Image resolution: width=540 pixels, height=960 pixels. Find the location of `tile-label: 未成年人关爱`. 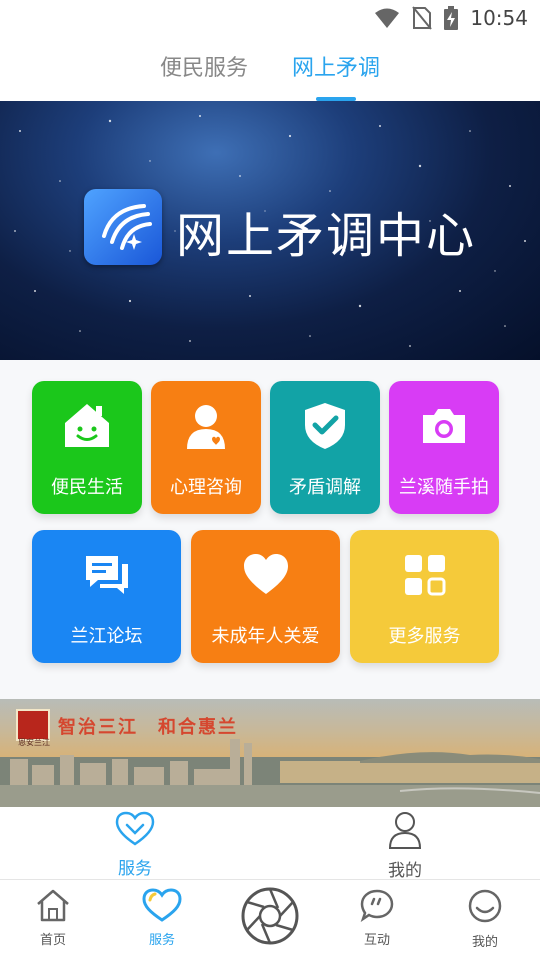

tile-label: 未成年人关爱 is located at coordinates (265, 636).